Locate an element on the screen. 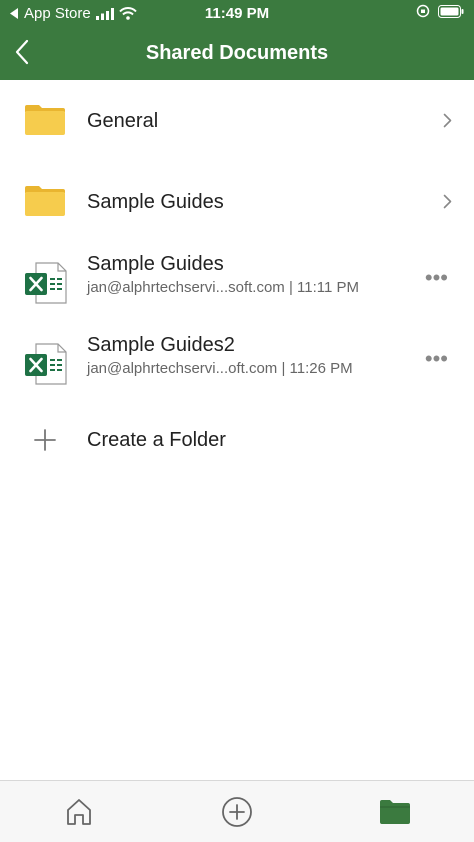  status-time: 11:49 PM is located at coordinates (237, 13).